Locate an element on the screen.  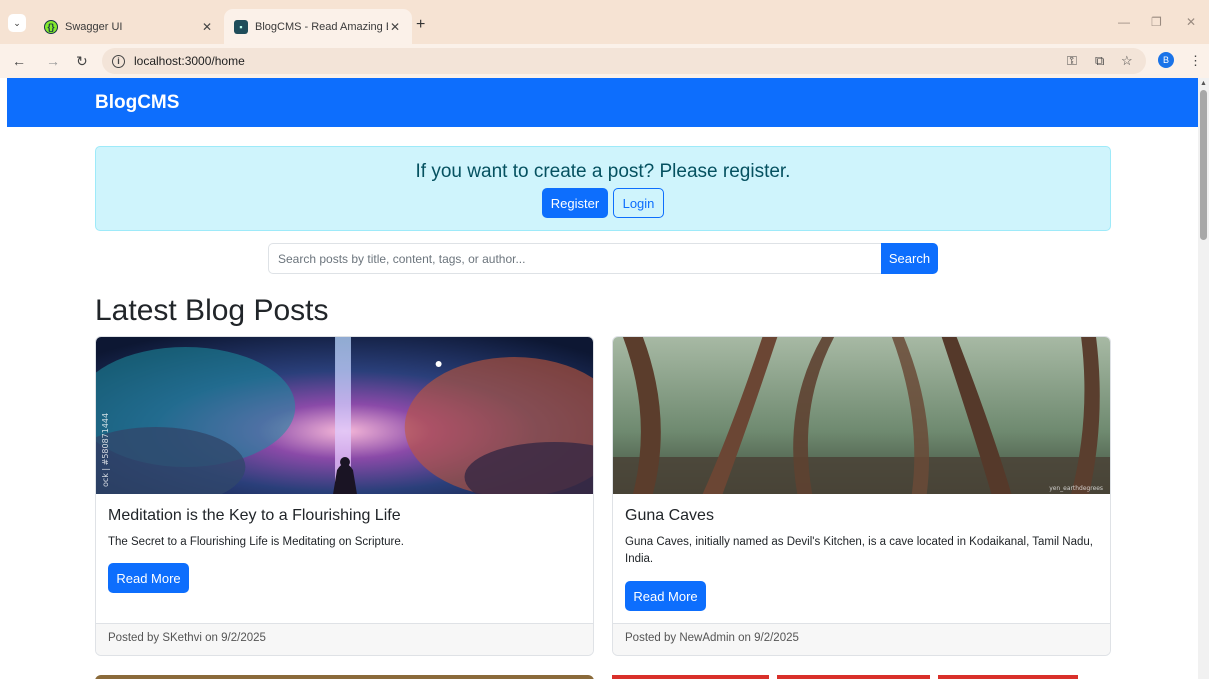
register-button: Register is located at coordinates (575, 203).